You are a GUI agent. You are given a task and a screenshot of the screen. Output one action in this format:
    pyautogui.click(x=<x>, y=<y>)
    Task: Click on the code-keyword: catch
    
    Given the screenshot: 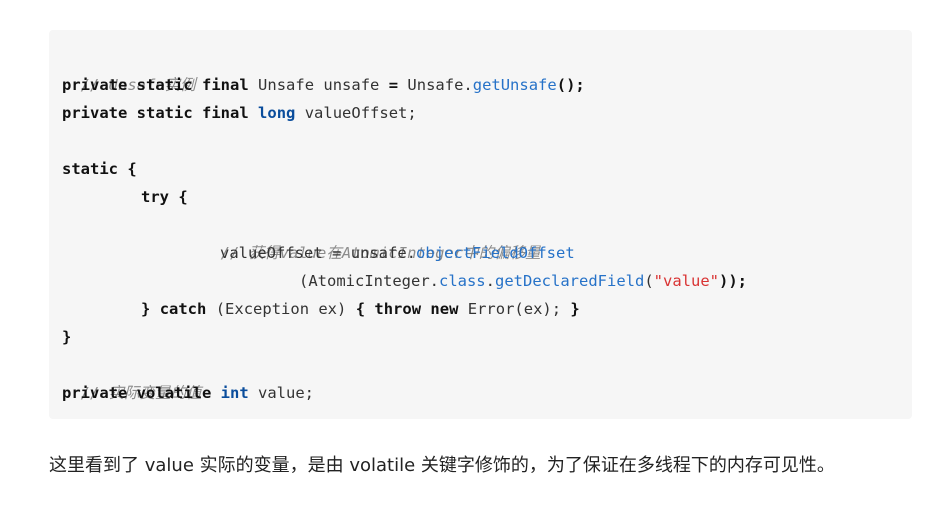 What is the action you would take?
    pyautogui.click(x=183, y=309)
    